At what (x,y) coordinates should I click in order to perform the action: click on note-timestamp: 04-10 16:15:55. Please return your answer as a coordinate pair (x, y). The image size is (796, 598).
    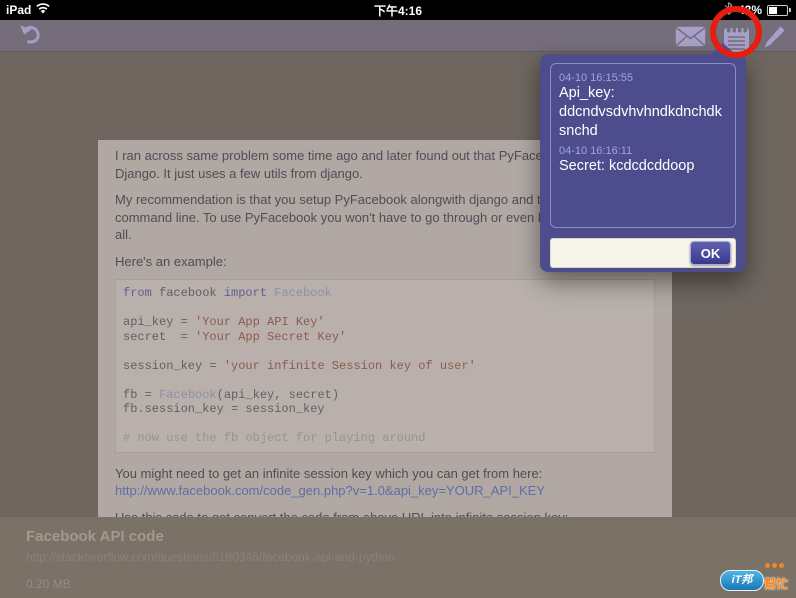
    Looking at the image, I should click on (596, 78).